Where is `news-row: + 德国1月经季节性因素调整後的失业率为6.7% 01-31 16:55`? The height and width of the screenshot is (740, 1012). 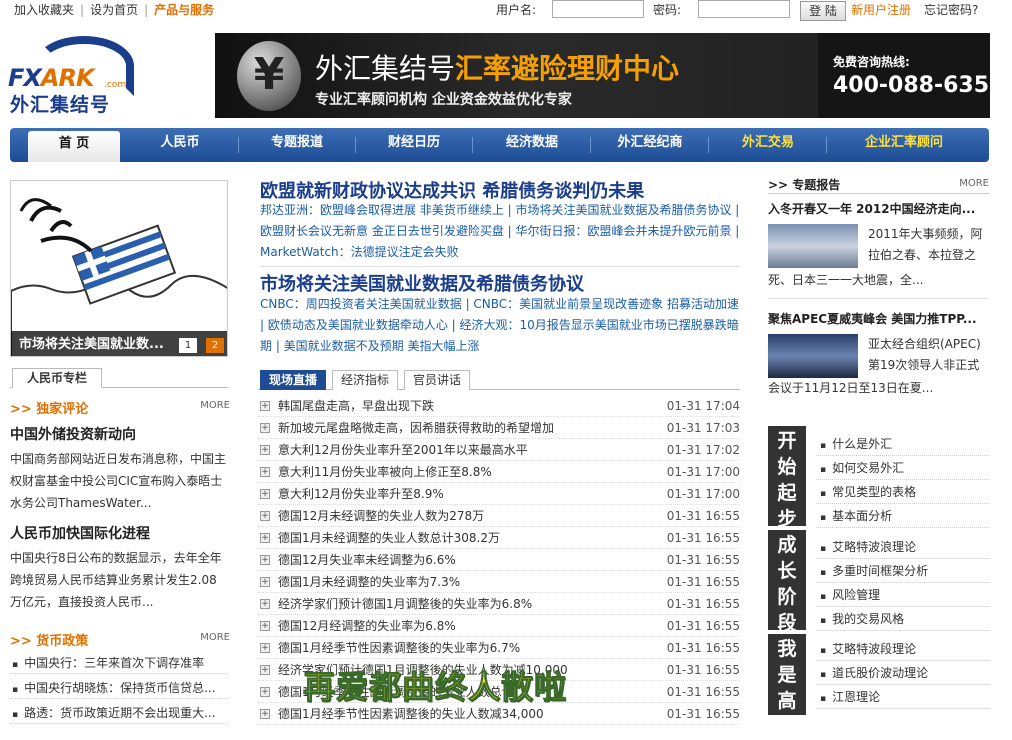 news-row: + 德国1月经季节性因素调整後的失业率为6.7% 01-31 16:55 is located at coordinates (499, 648).